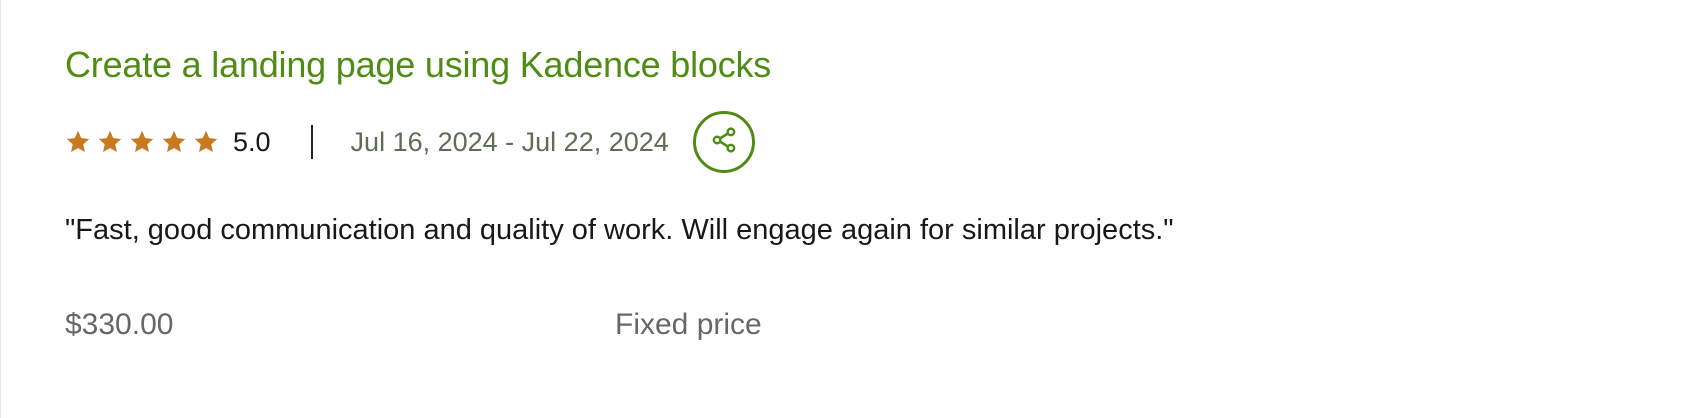 This screenshot has width=1698, height=418. Describe the element at coordinates (688, 324) in the screenshot. I see `price-type: Fixed price` at that location.